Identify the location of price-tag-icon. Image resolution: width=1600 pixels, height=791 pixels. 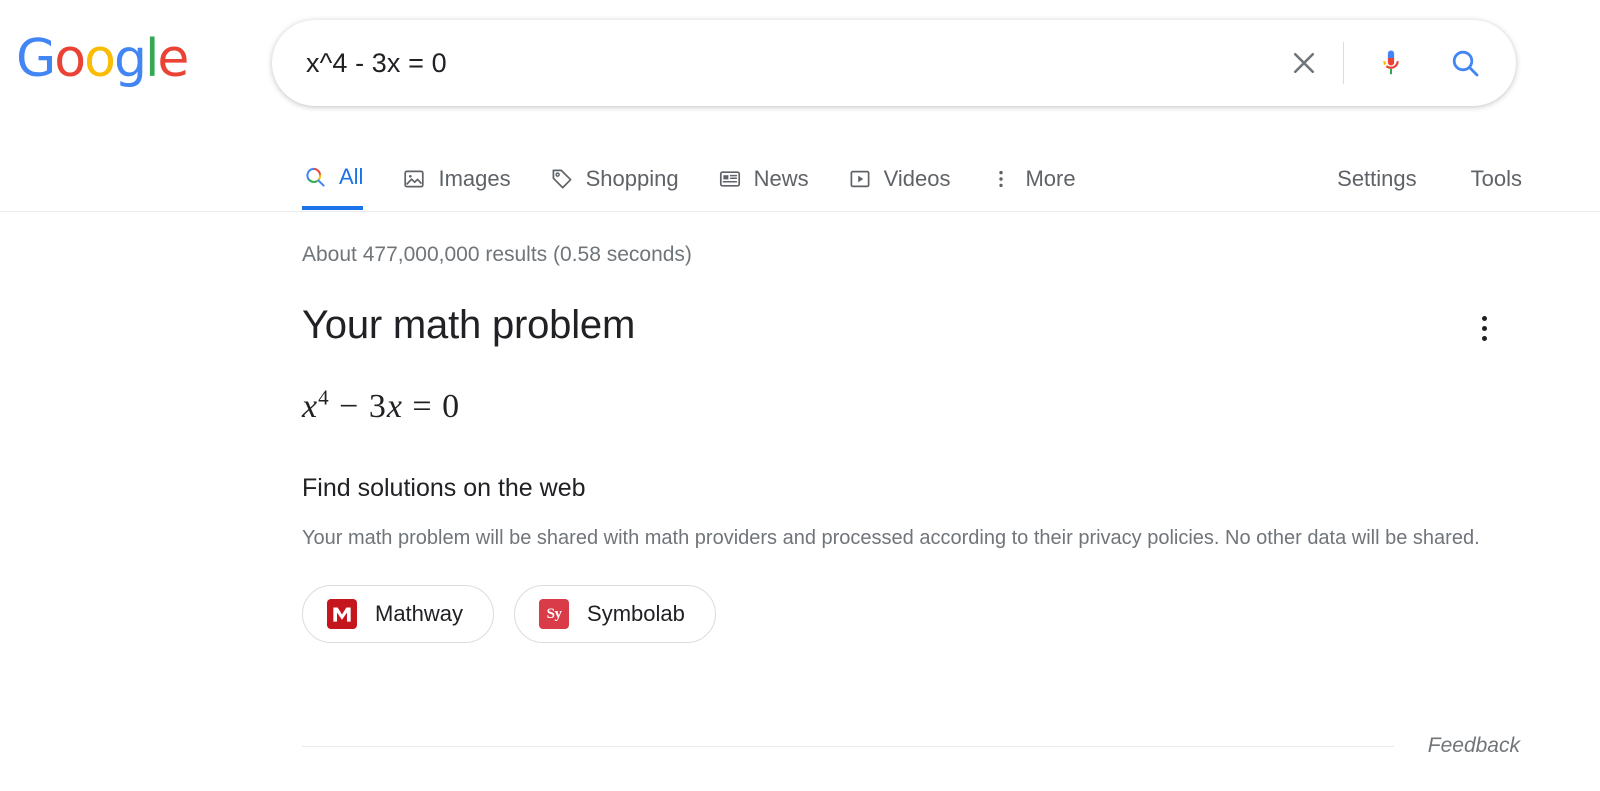
(562, 179).